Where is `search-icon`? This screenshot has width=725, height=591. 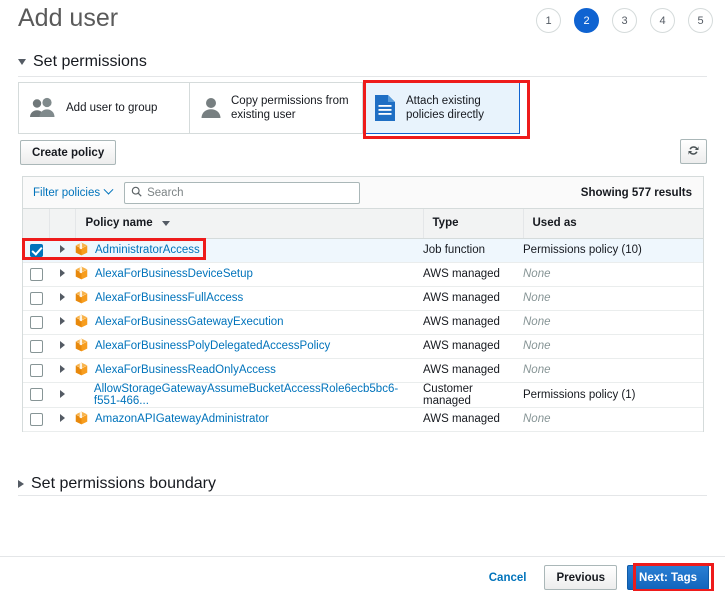 search-icon is located at coordinates (136, 193).